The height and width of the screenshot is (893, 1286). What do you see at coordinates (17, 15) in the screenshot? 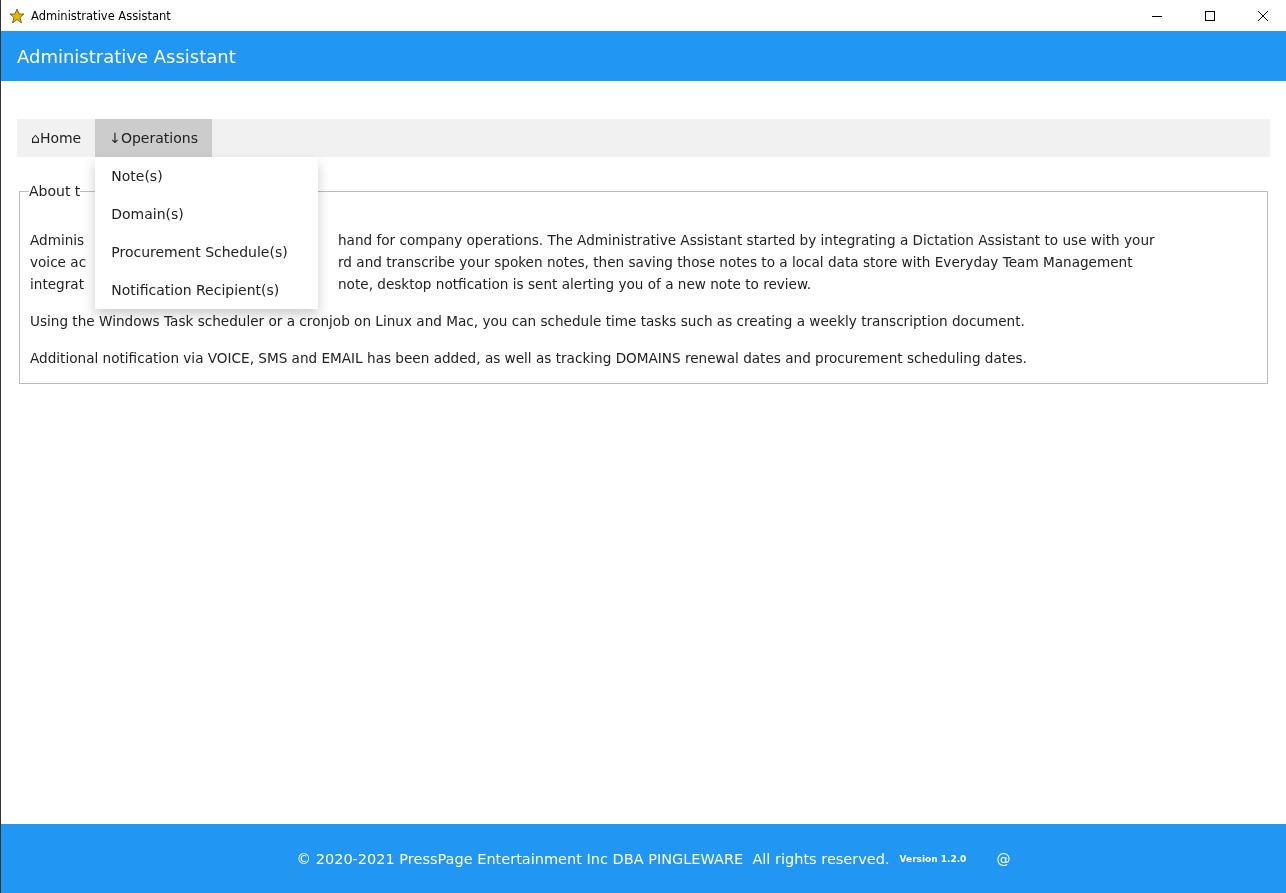
I see `star-app-icon` at bounding box center [17, 15].